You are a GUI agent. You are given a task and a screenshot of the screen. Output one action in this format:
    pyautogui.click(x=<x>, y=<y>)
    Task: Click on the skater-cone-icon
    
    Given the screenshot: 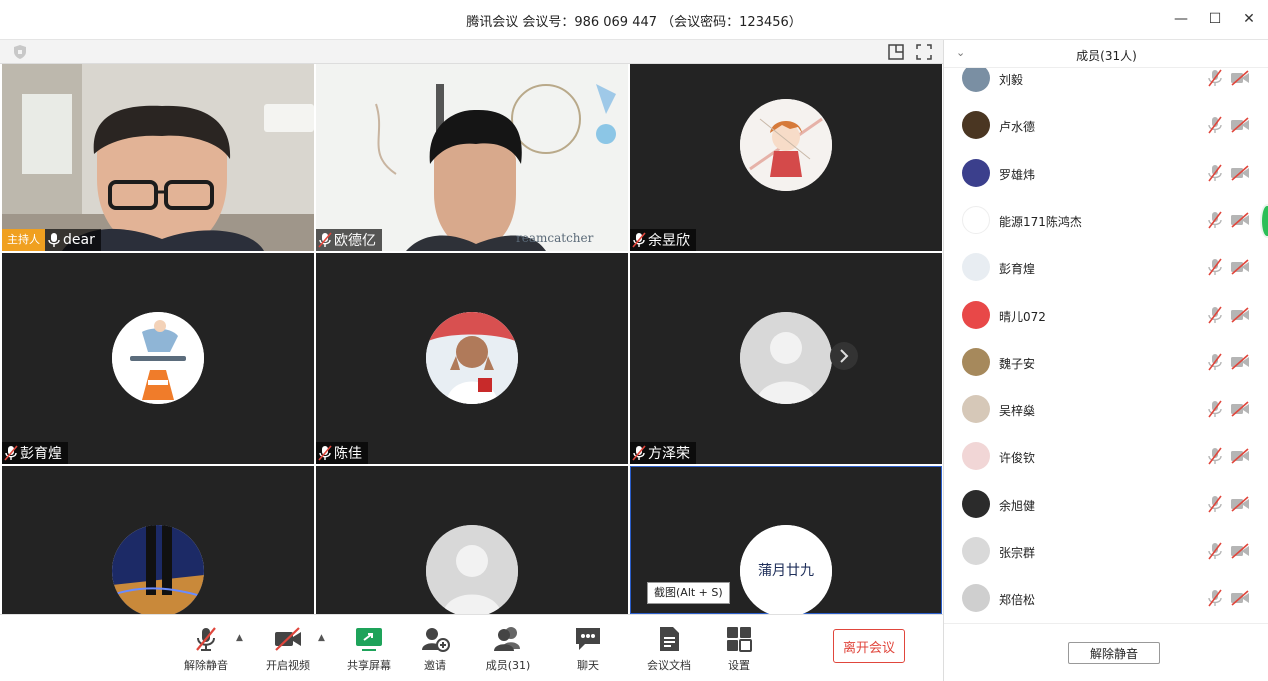 What is the action you would take?
    pyautogui.click(x=158, y=358)
    